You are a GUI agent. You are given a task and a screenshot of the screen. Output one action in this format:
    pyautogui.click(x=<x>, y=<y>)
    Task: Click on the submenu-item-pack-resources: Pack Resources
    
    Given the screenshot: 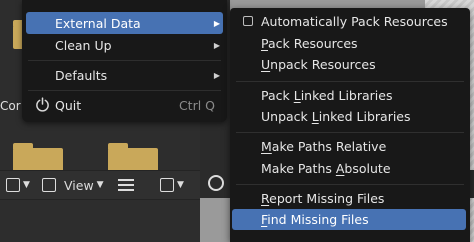 What is the action you would take?
    pyautogui.click(x=349, y=43)
    